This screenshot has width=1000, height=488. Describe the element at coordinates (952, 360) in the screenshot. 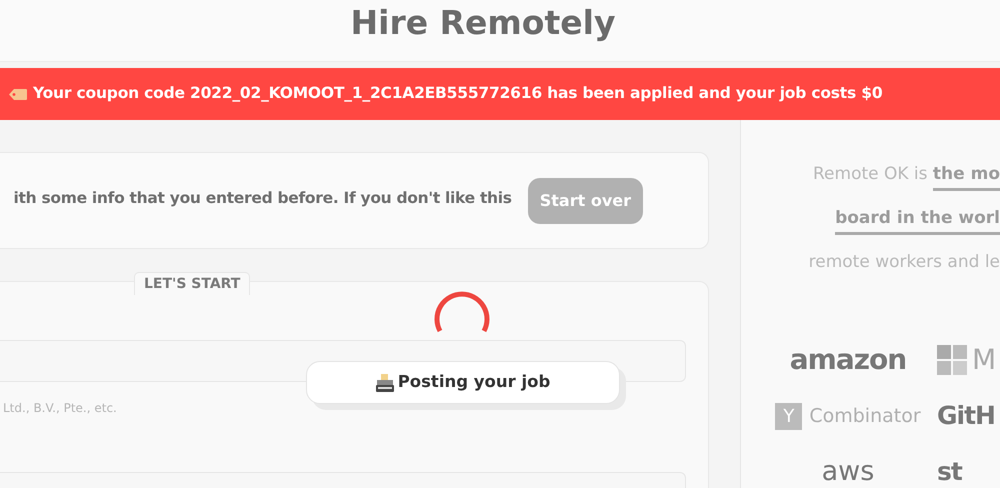

I see `tiles-icon` at that location.